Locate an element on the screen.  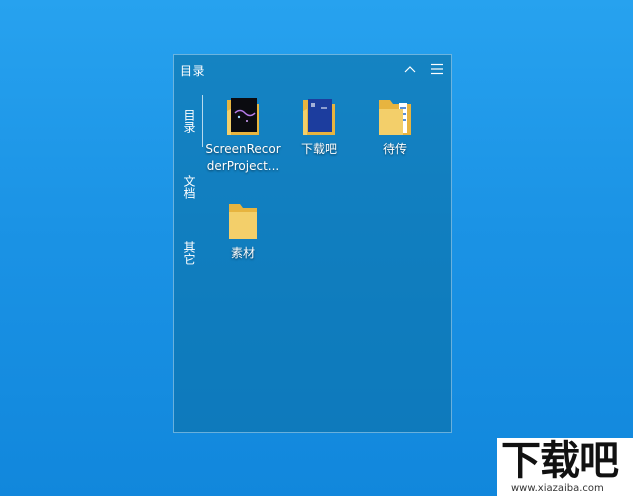
active-tab-indicator is located at coordinates (202, 121).